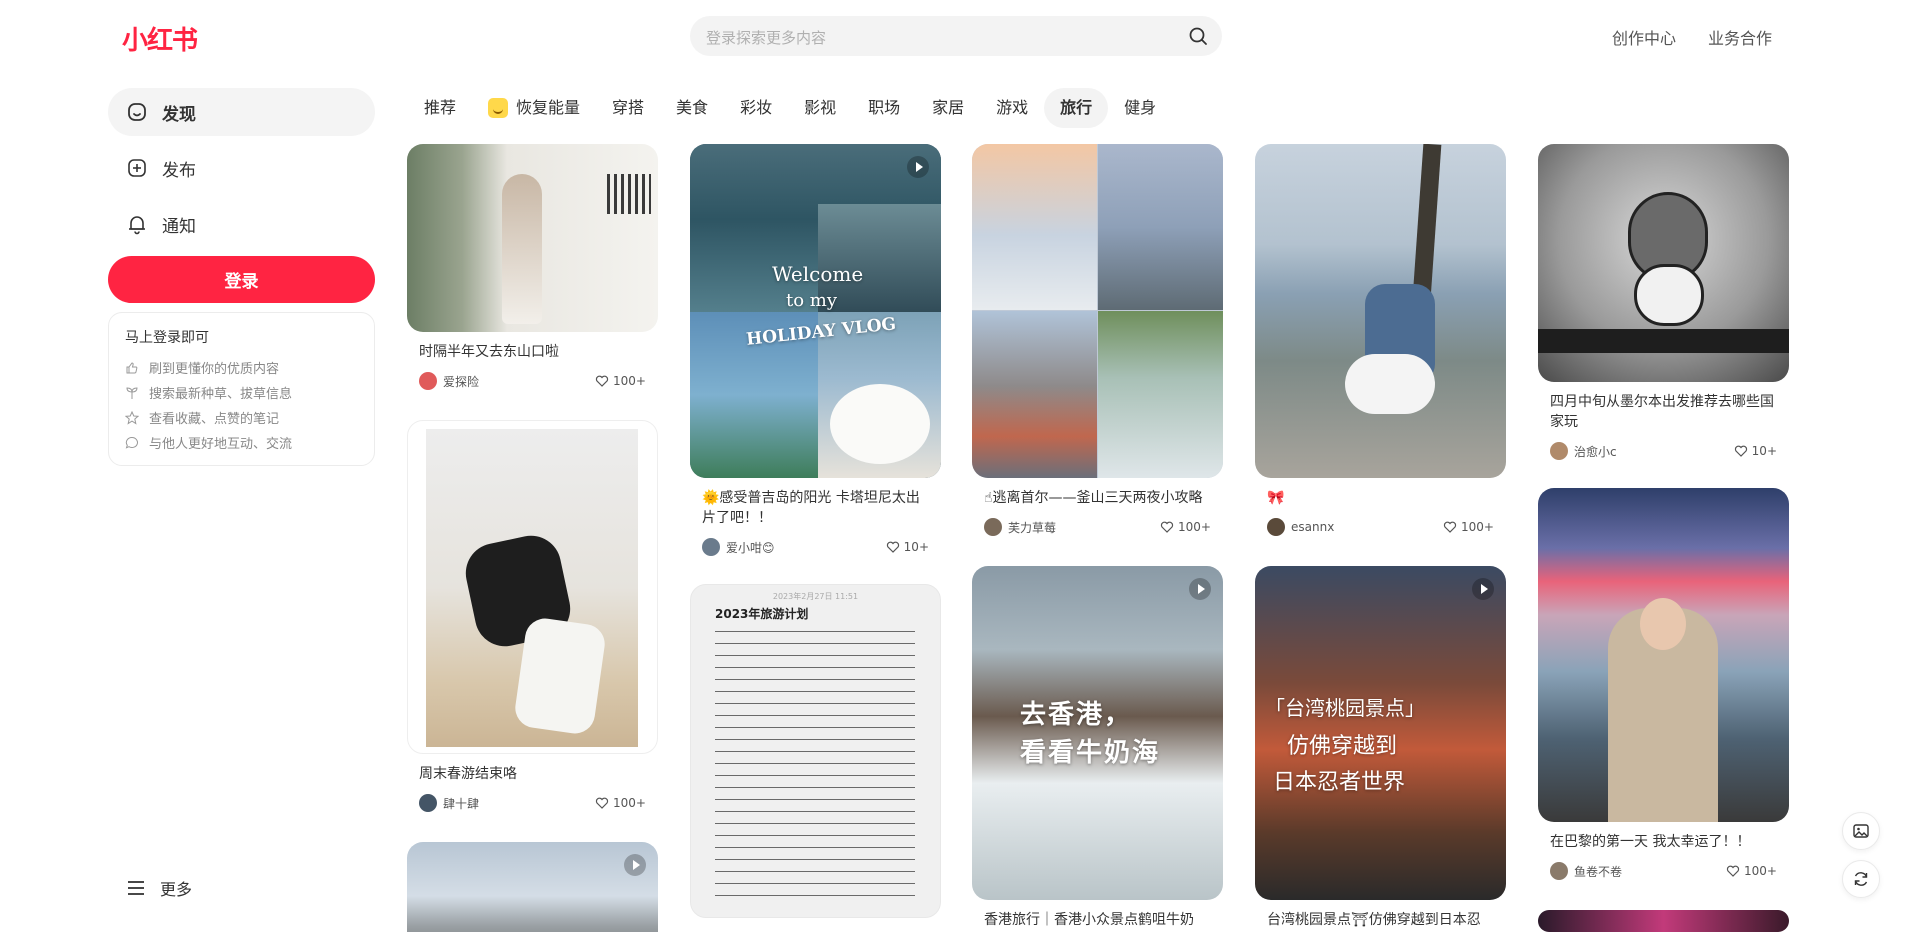 The height and width of the screenshot is (932, 1912). What do you see at coordinates (519, 381) in the screenshot?
I see `author-name: 爱探险` at bounding box center [519, 381].